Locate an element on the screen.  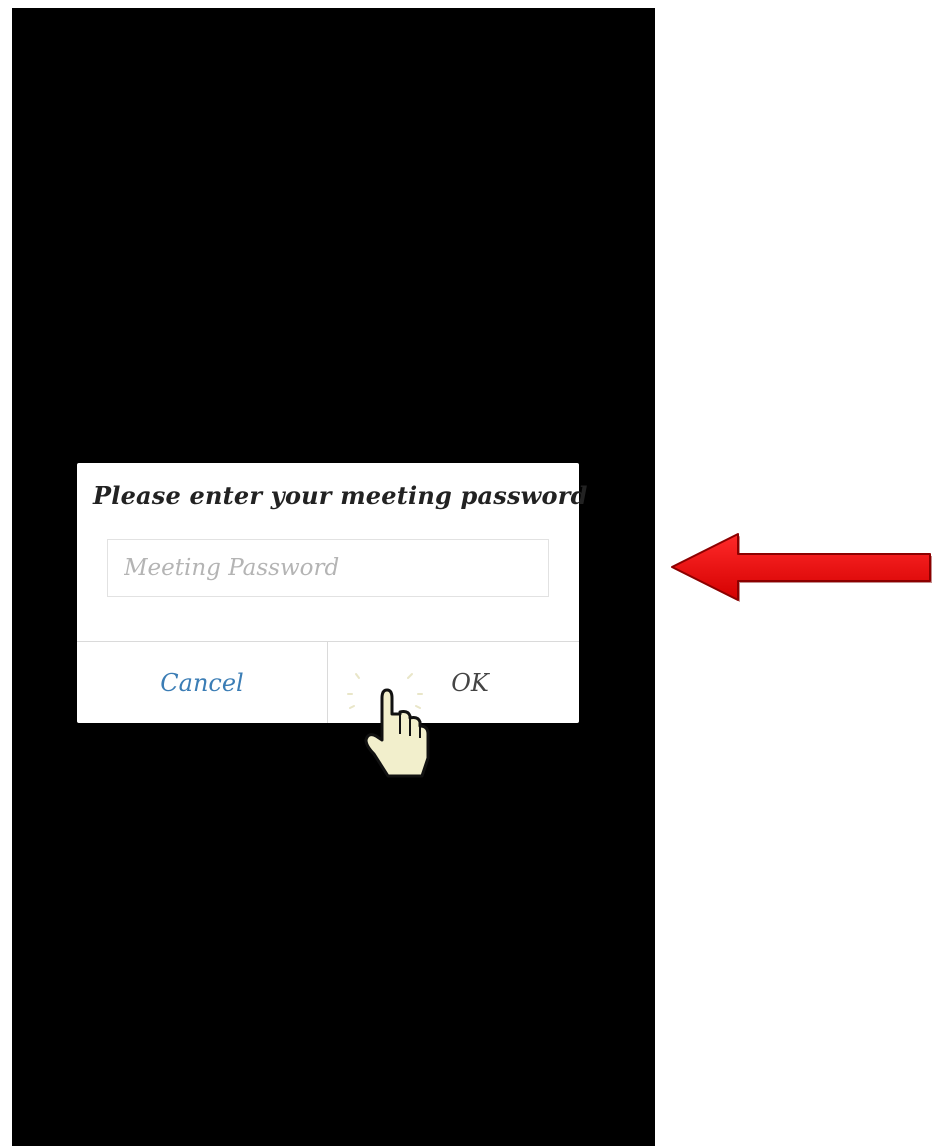
arrow-left-icon is located at coordinates (801, 567).